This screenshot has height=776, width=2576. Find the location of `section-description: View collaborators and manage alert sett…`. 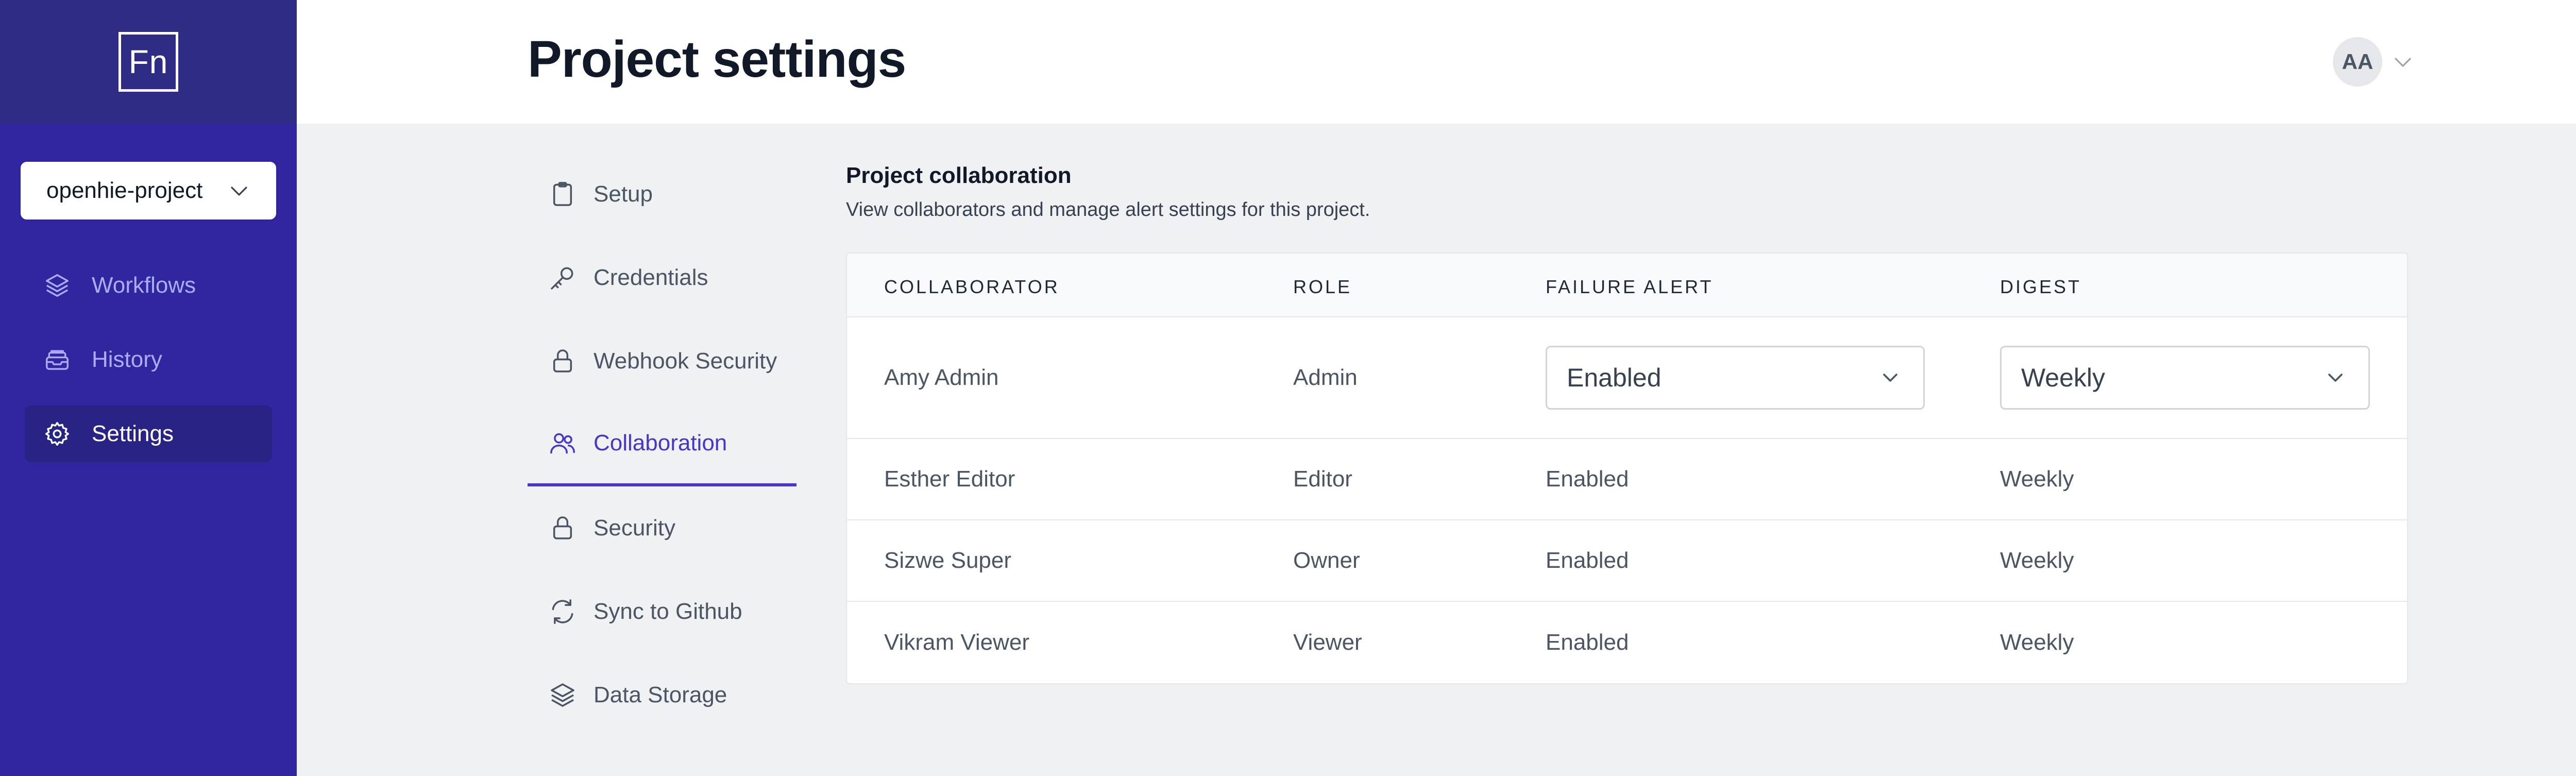

section-description: View collaborators and manage alert sett… is located at coordinates (1108, 210).